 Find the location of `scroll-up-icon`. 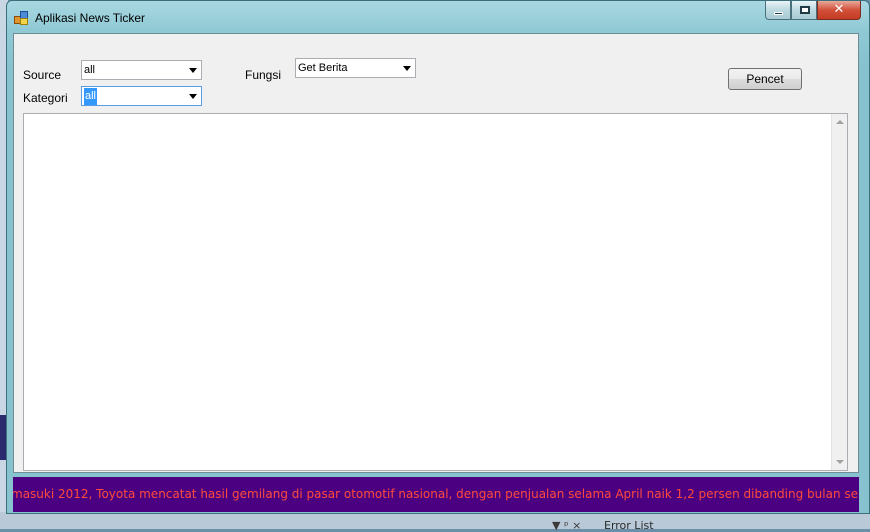

scroll-up-icon is located at coordinates (840, 122).